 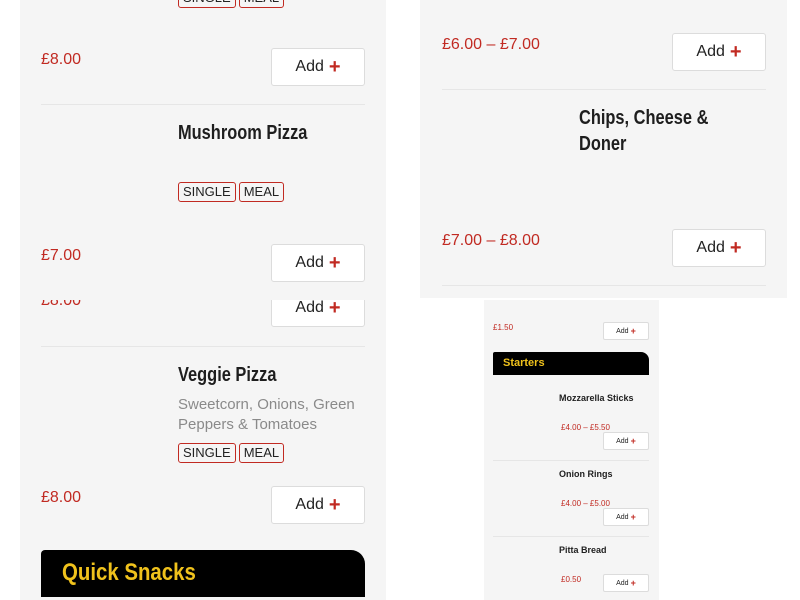 What do you see at coordinates (603, 144) in the screenshot?
I see `item-title-line2: Doner` at bounding box center [603, 144].